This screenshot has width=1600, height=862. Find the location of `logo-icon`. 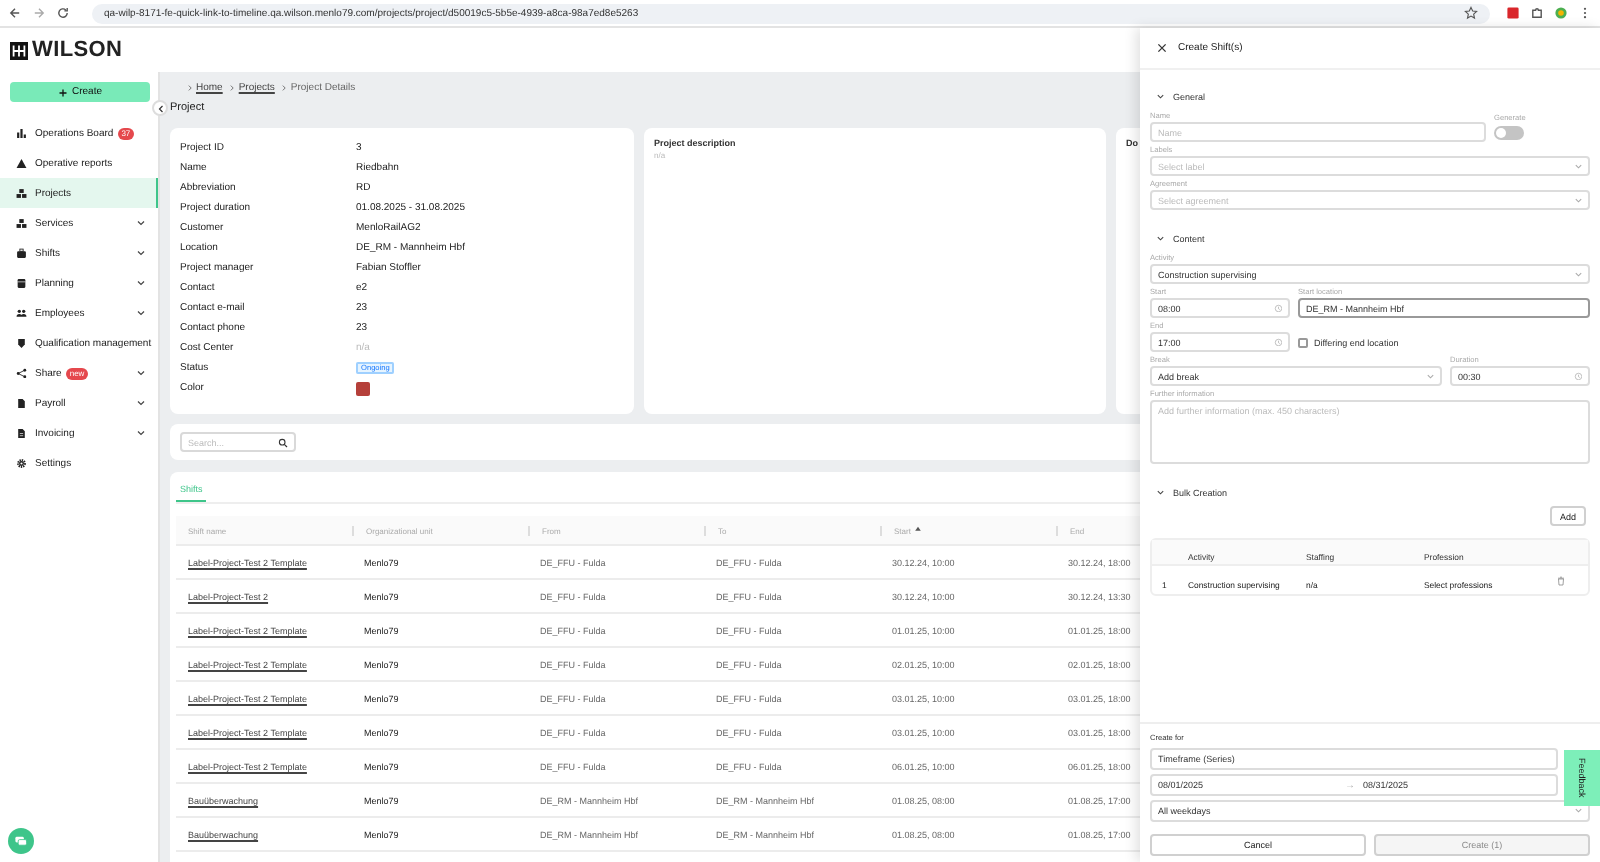

logo-icon is located at coordinates (19, 50).